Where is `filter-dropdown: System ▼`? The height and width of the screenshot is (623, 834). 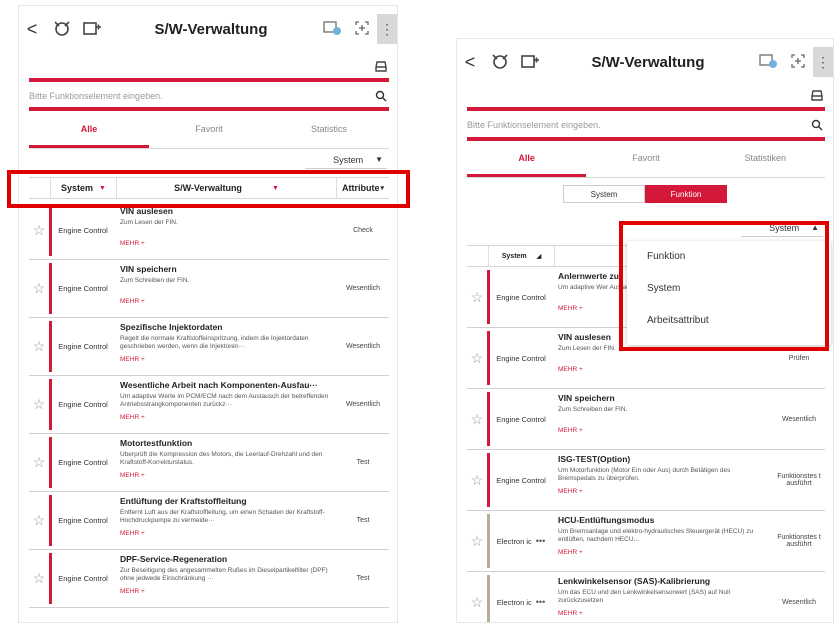
filter-dropdown: System ▼ is located at coordinates (346, 160).